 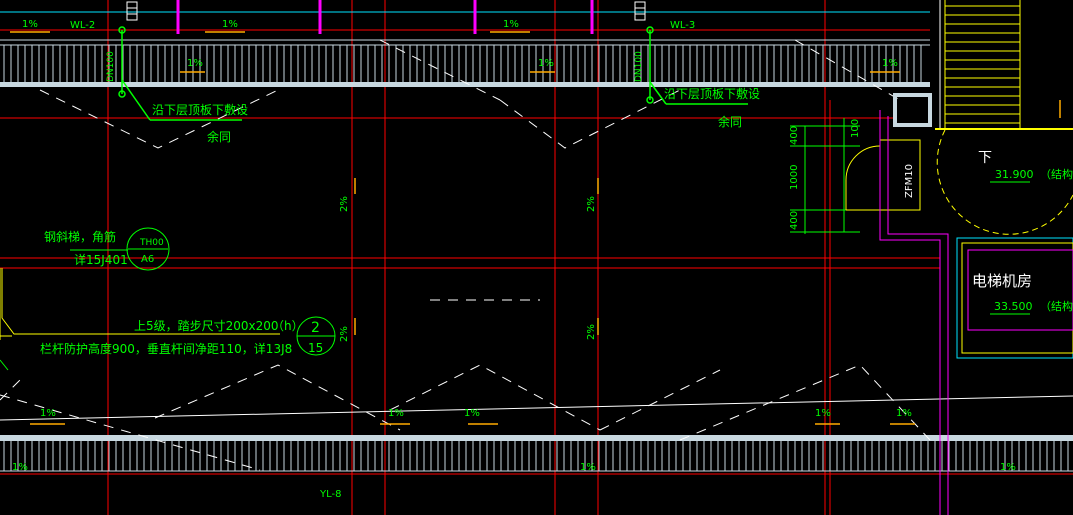 I want to click on dimension-label: 1000, so click(x=794, y=177).